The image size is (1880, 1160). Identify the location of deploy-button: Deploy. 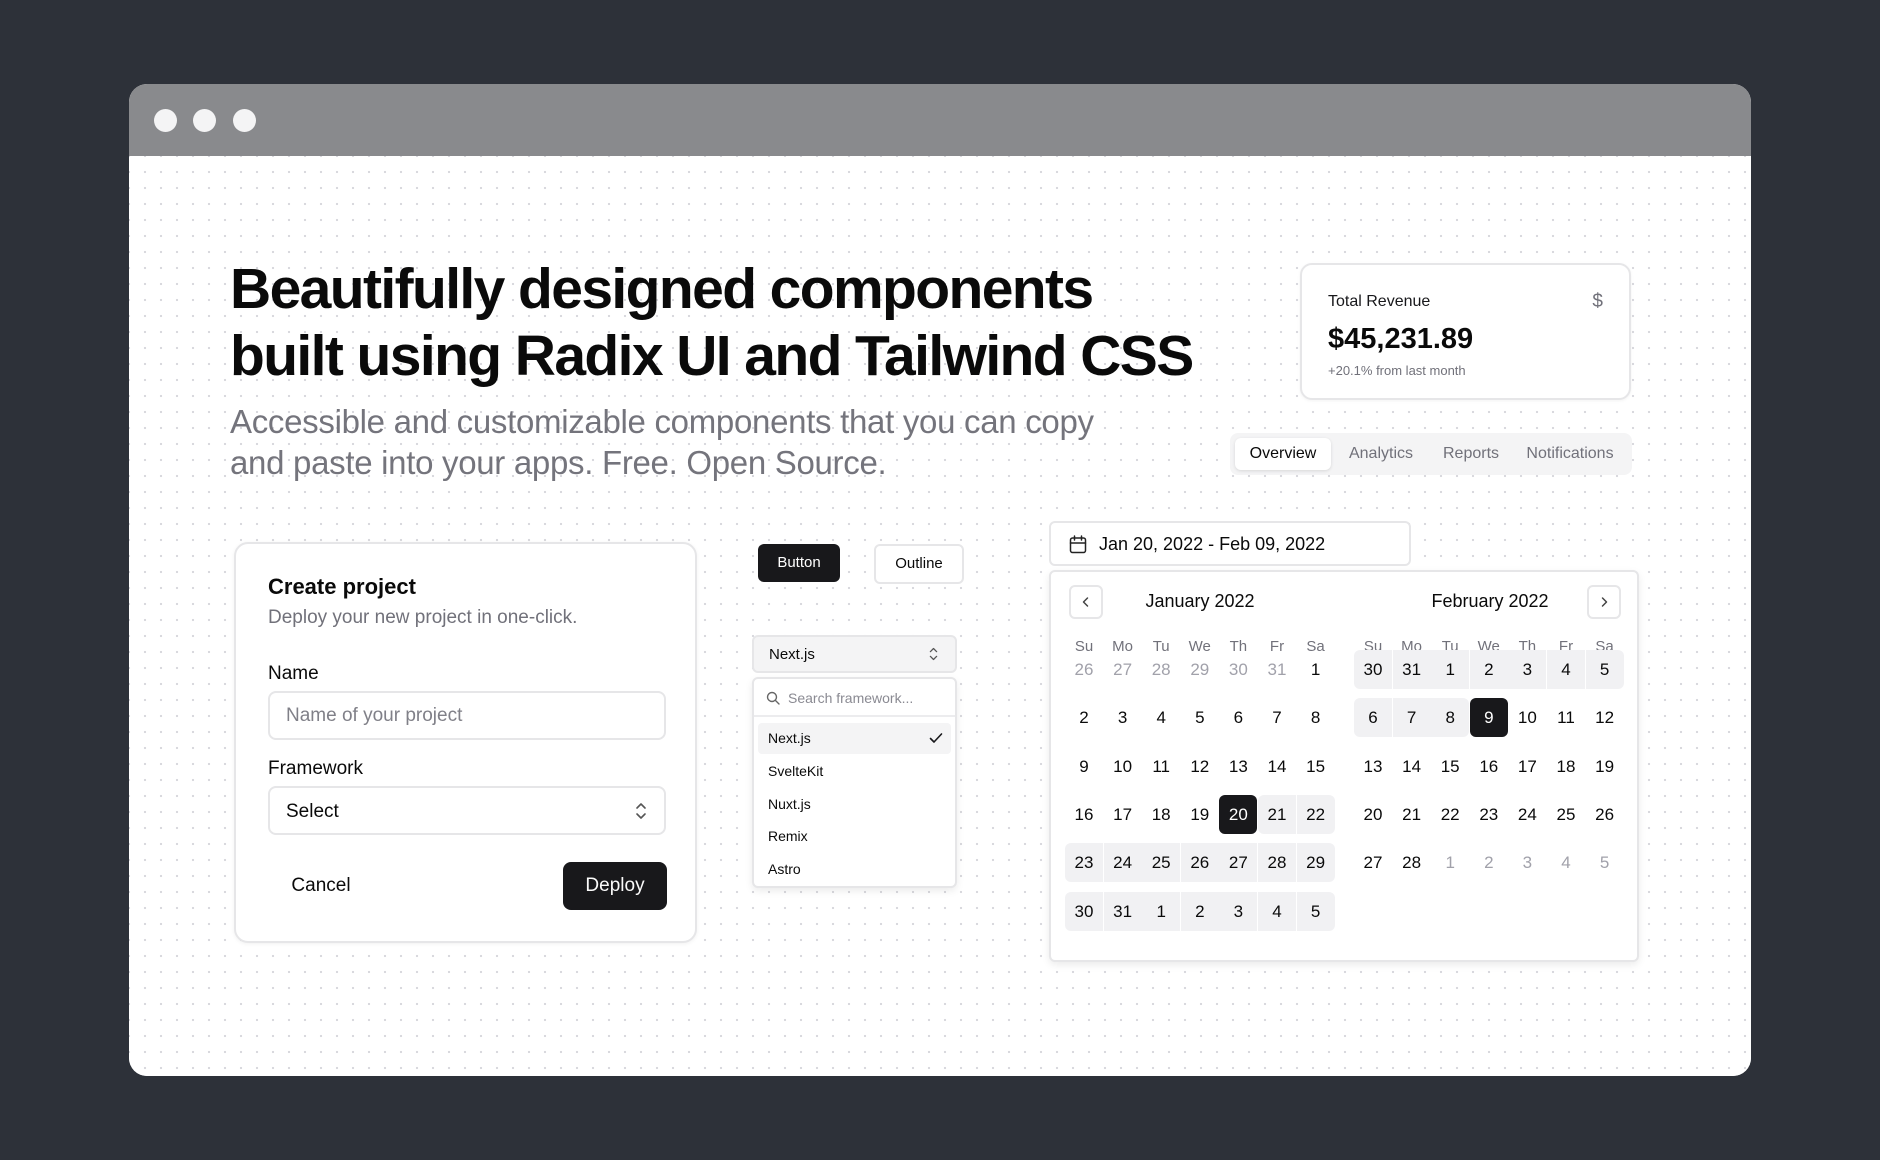
(615, 886).